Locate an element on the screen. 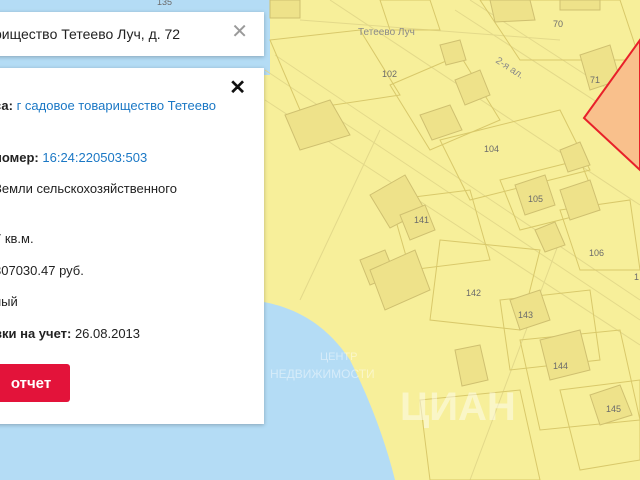 This screenshot has height=480, width=640. address-link: г садовое товарищество Тетеево is located at coordinates (116, 105).